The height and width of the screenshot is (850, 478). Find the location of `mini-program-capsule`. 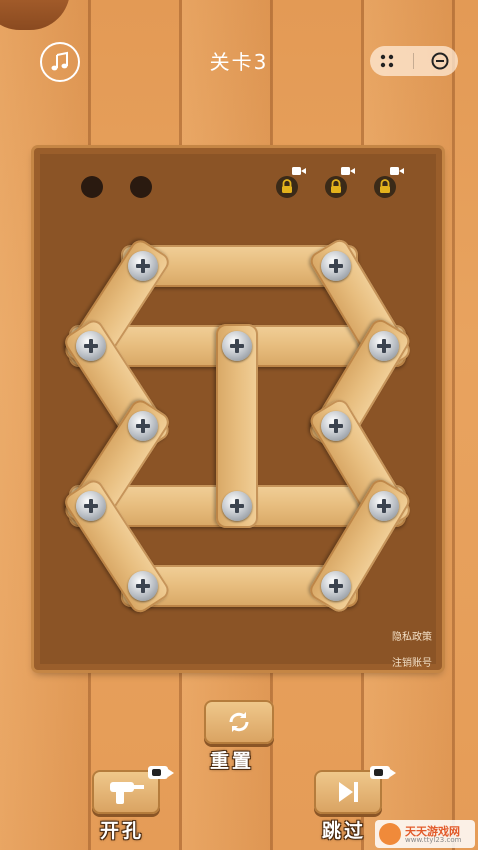

mini-program-capsule is located at coordinates (414, 61).